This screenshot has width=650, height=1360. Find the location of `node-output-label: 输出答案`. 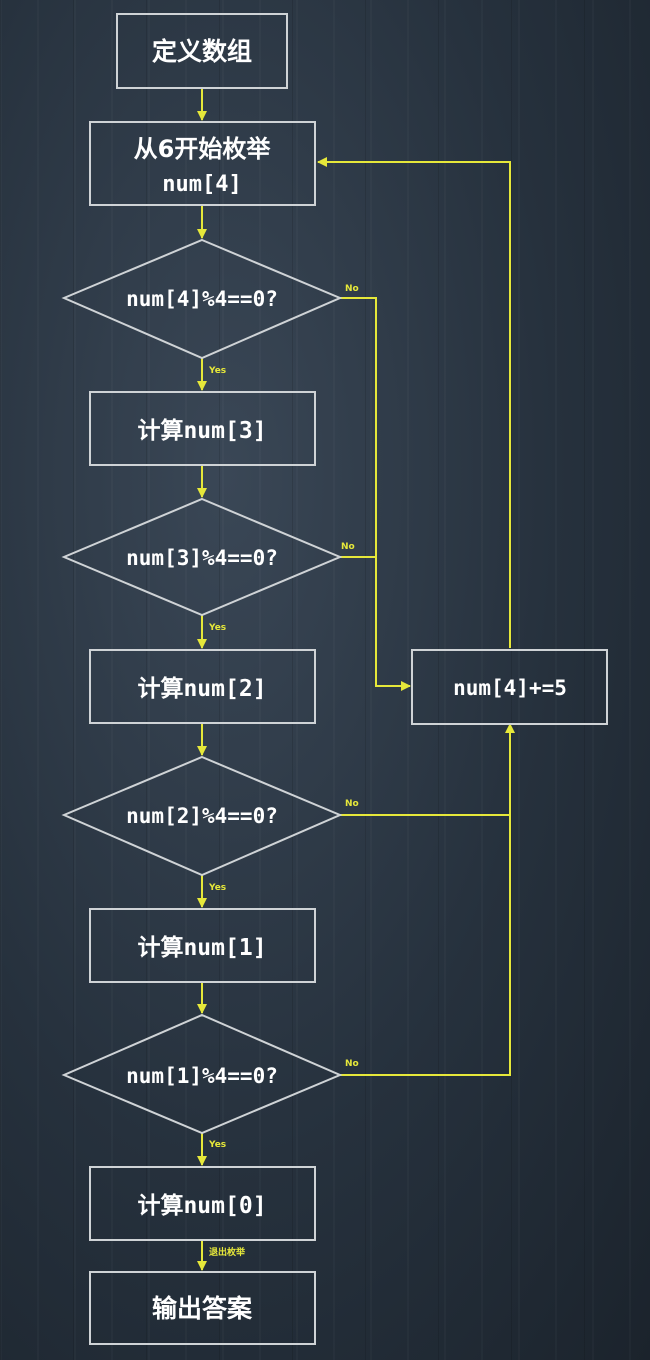

node-output-label: 输出答案 is located at coordinates (202, 1308).